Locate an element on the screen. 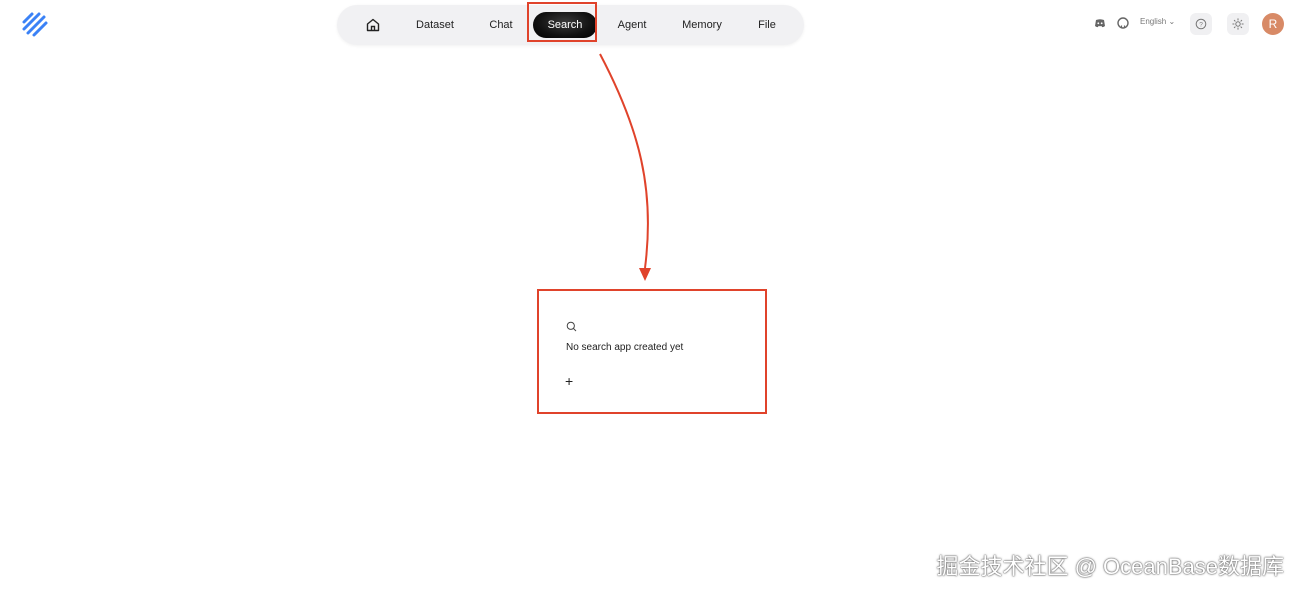  ragflow-logo is located at coordinates (35, 25).